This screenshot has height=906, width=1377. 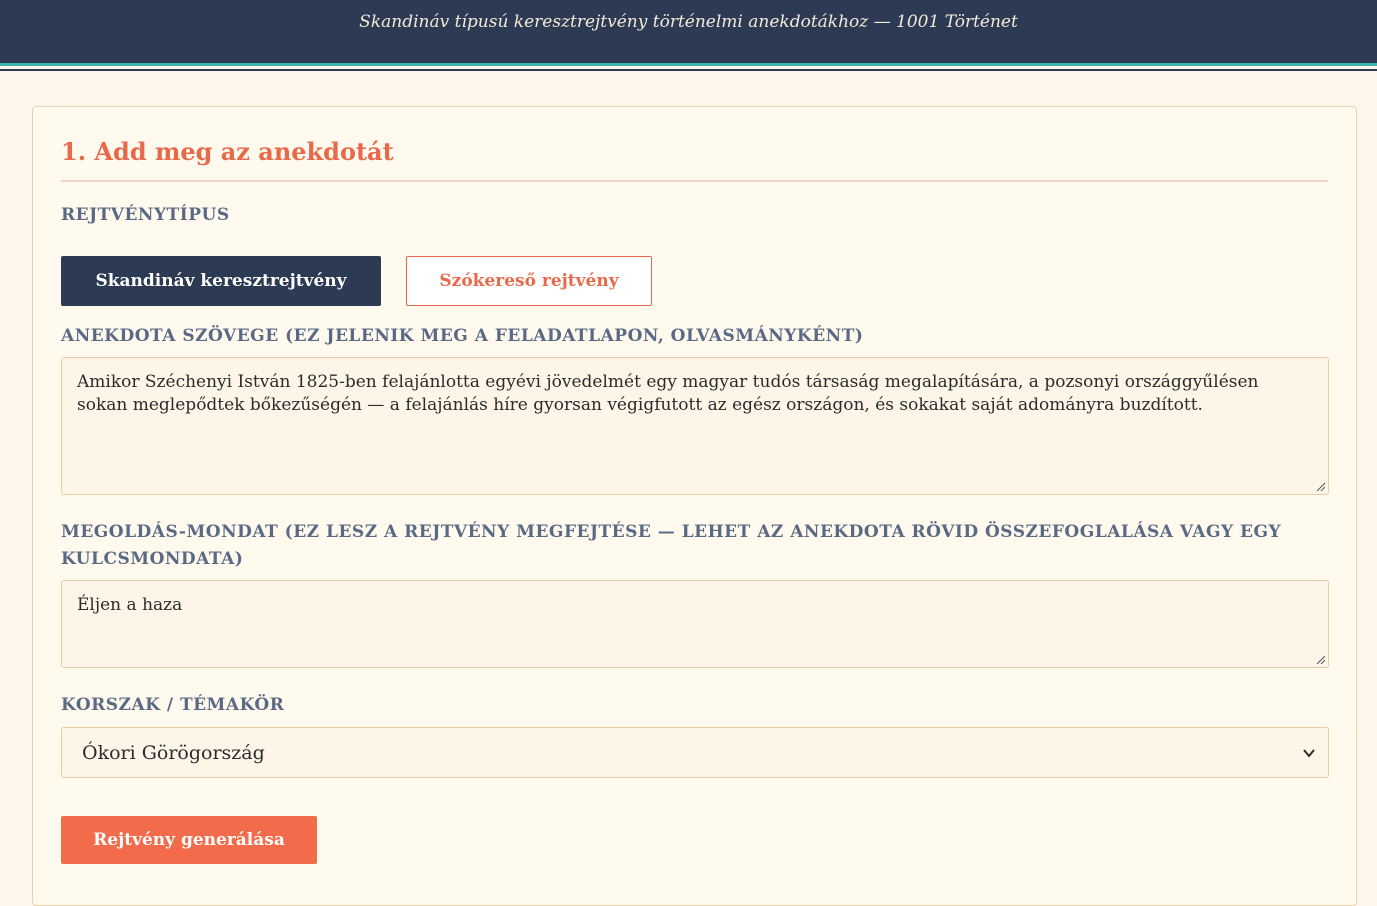 I want to click on era-selected-value: Ókori Görögország, so click(x=173, y=752).